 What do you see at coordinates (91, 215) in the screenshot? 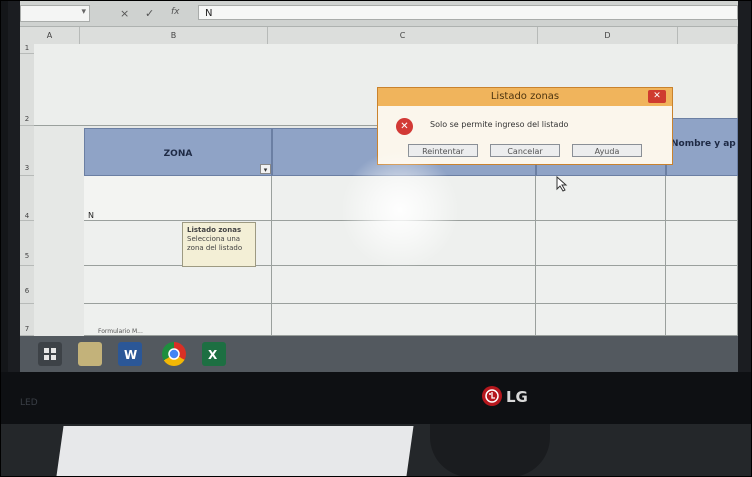
I see `cell-b4-value: N` at bounding box center [91, 215].